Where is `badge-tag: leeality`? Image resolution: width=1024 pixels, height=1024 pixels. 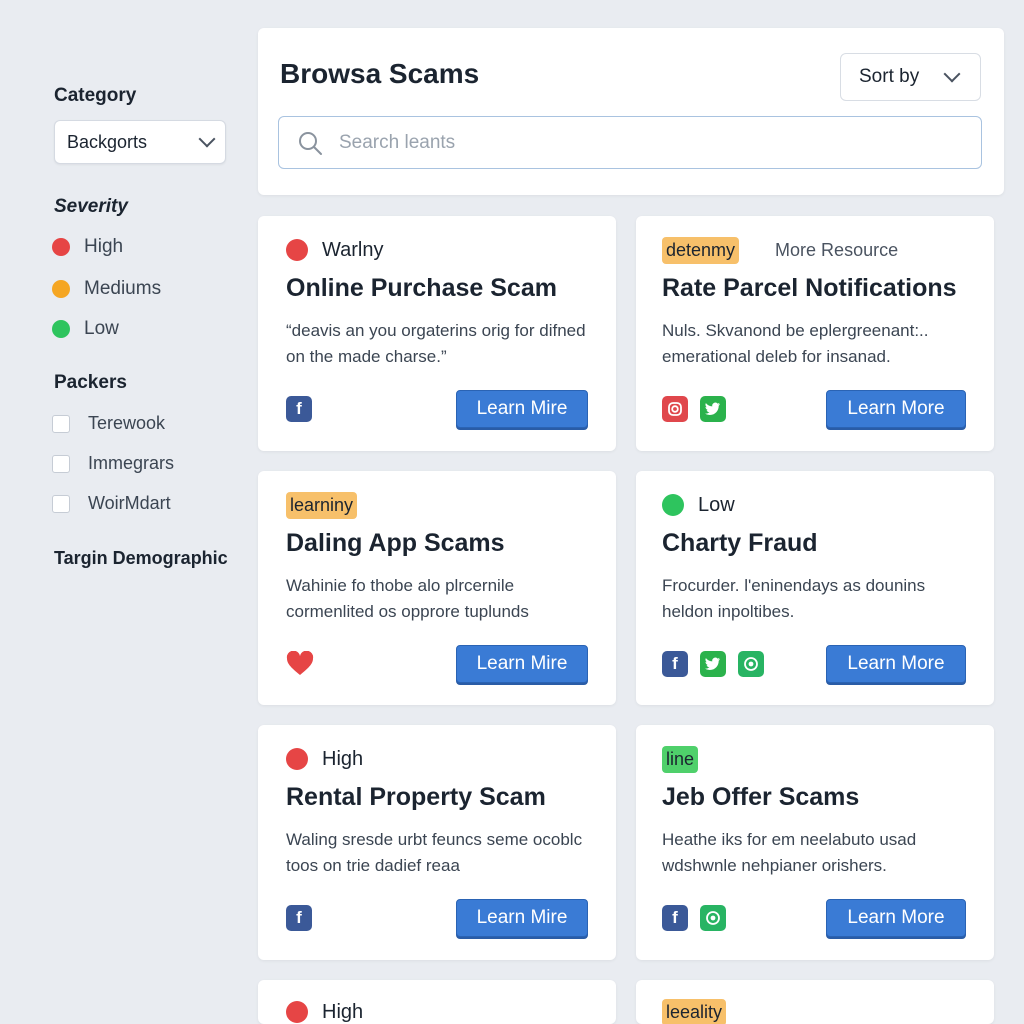 badge-tag: leeality is located at coordinates (694, 1011).